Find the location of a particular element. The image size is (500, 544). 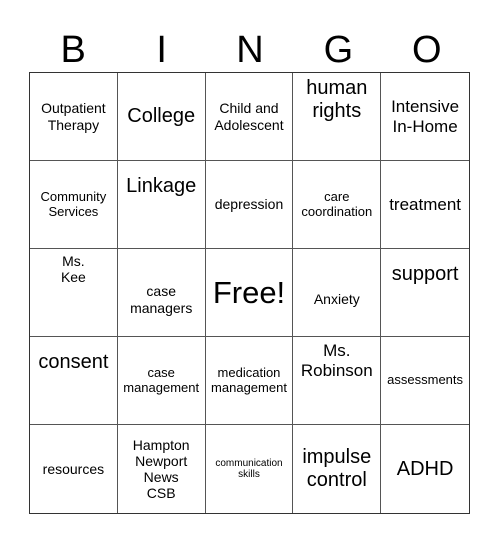

bingo-cell: resources is located at coordinates (74, 469).